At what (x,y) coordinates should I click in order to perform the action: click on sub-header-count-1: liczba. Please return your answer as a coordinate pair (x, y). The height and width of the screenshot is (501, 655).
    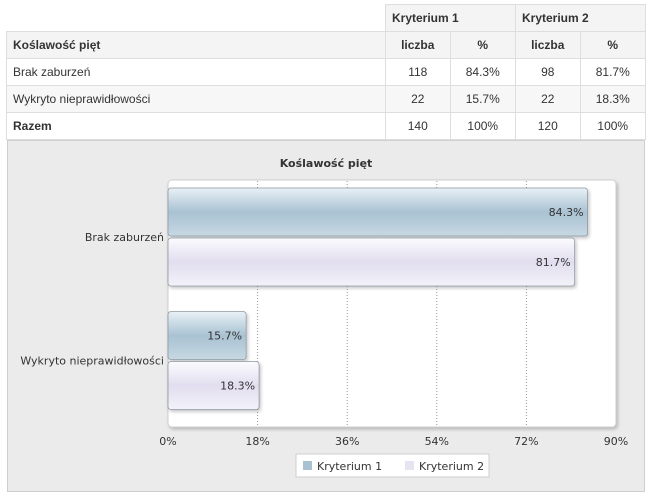
    Looking at the image, I should click on (418, 45).